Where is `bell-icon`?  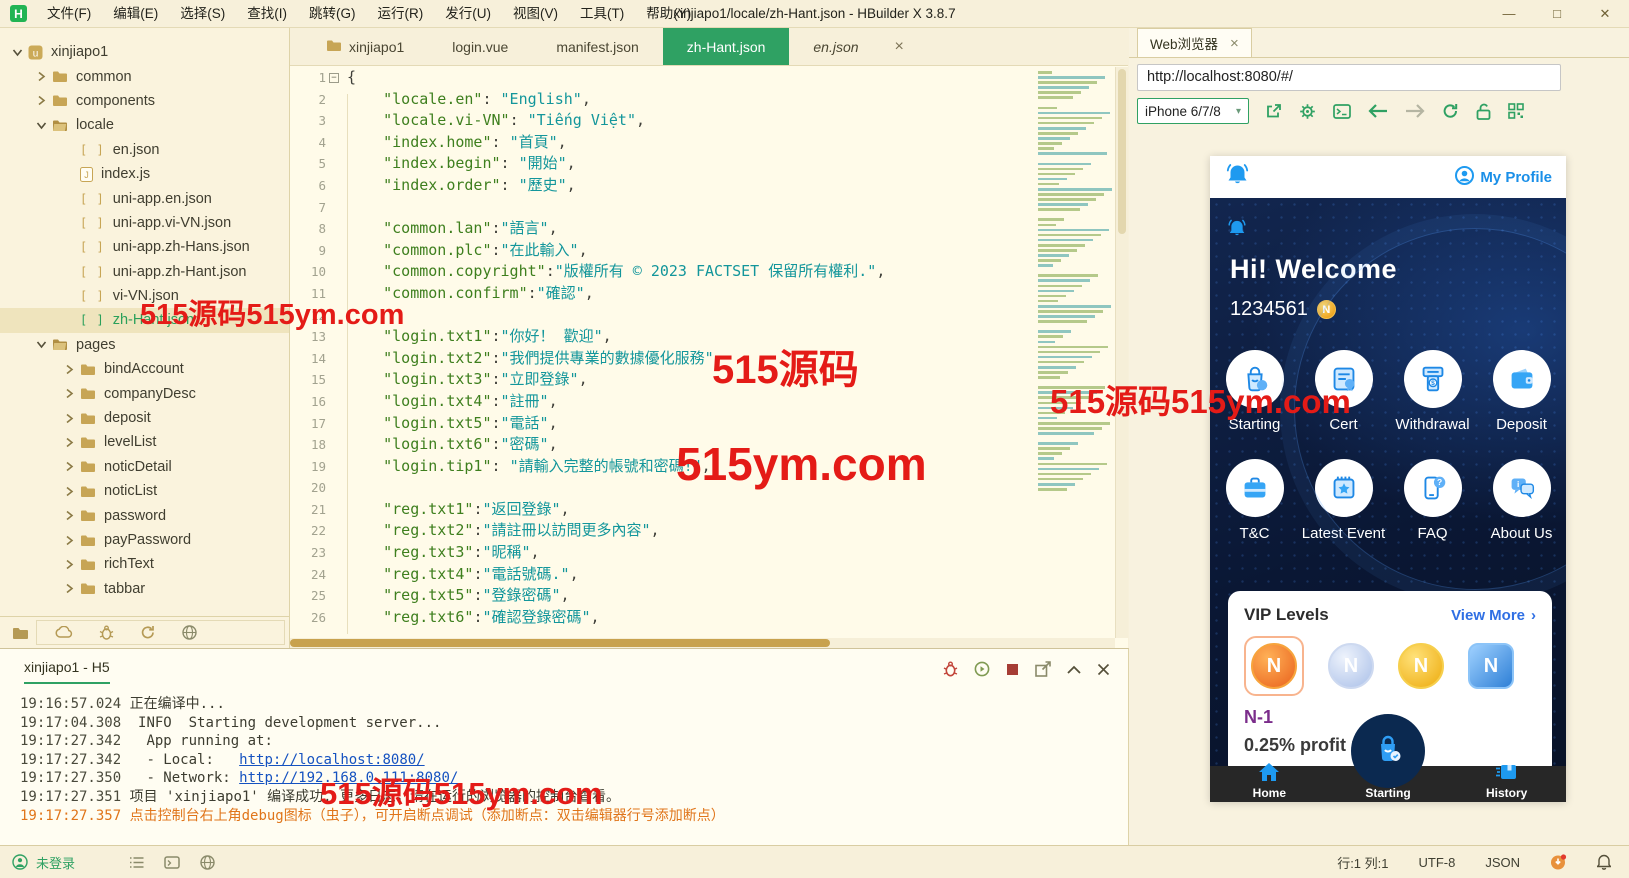
bell-icon is located at coordinates (1237, 177).